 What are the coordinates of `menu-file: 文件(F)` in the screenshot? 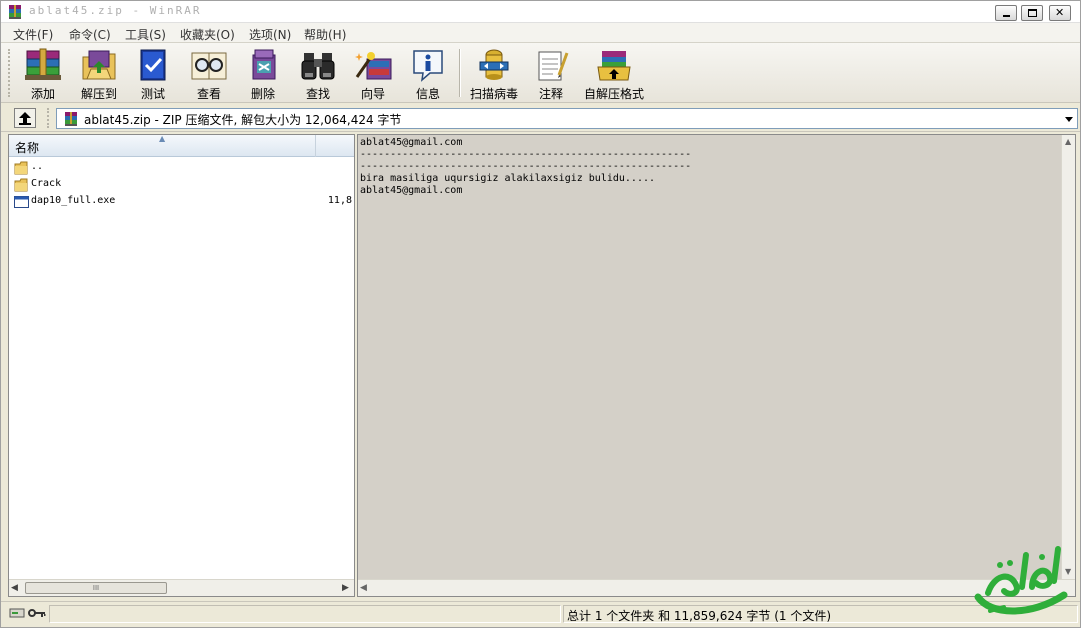 It's located at (33, 34).